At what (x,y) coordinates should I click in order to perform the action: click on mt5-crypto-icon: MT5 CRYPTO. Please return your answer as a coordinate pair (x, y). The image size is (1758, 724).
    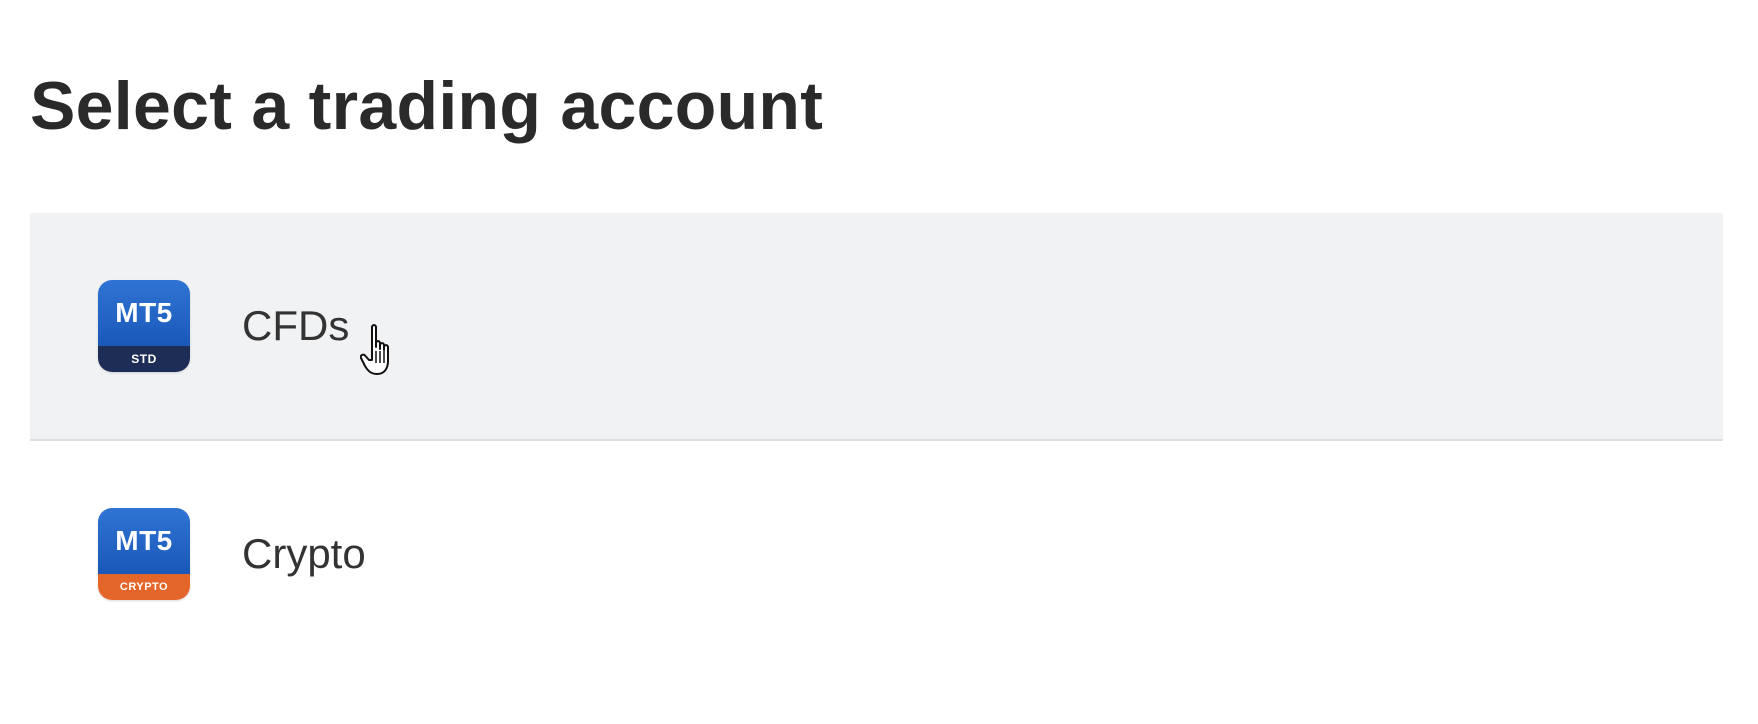
    Looking at the image, I should click on (144, 554).